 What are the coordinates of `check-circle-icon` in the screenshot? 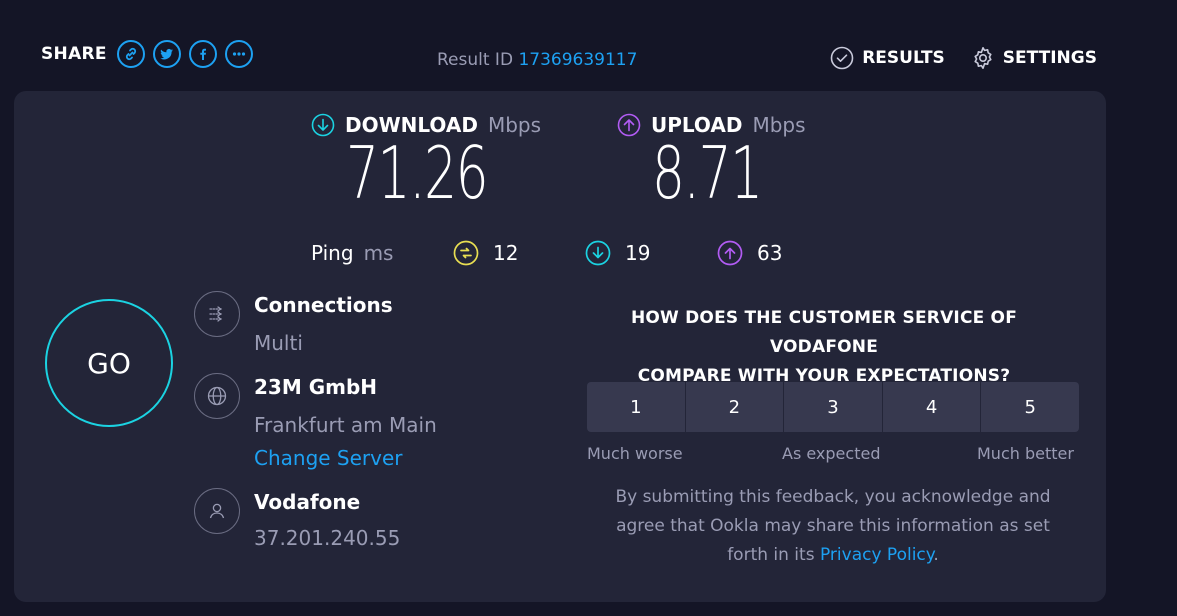 It's located at (842, 58).